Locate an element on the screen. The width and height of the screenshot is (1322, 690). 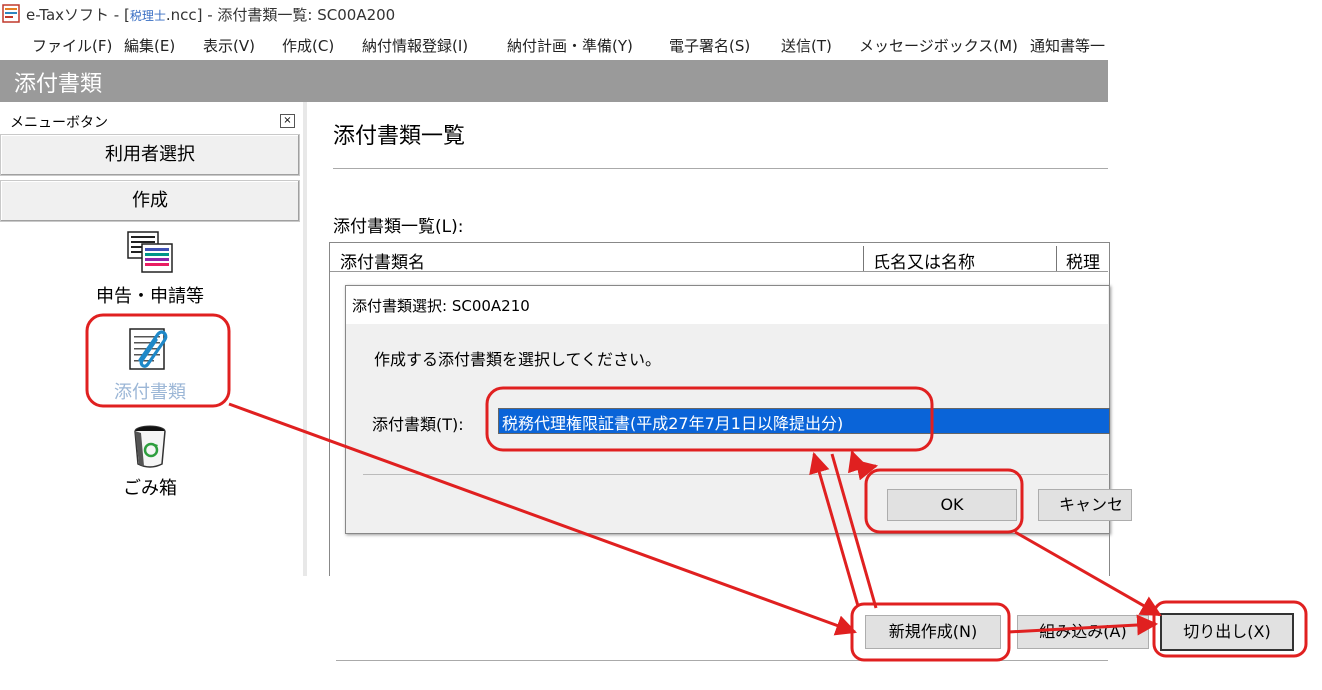
dialog-title: 添付書類選択: SC00A210 is located at coordinates (441, 306).